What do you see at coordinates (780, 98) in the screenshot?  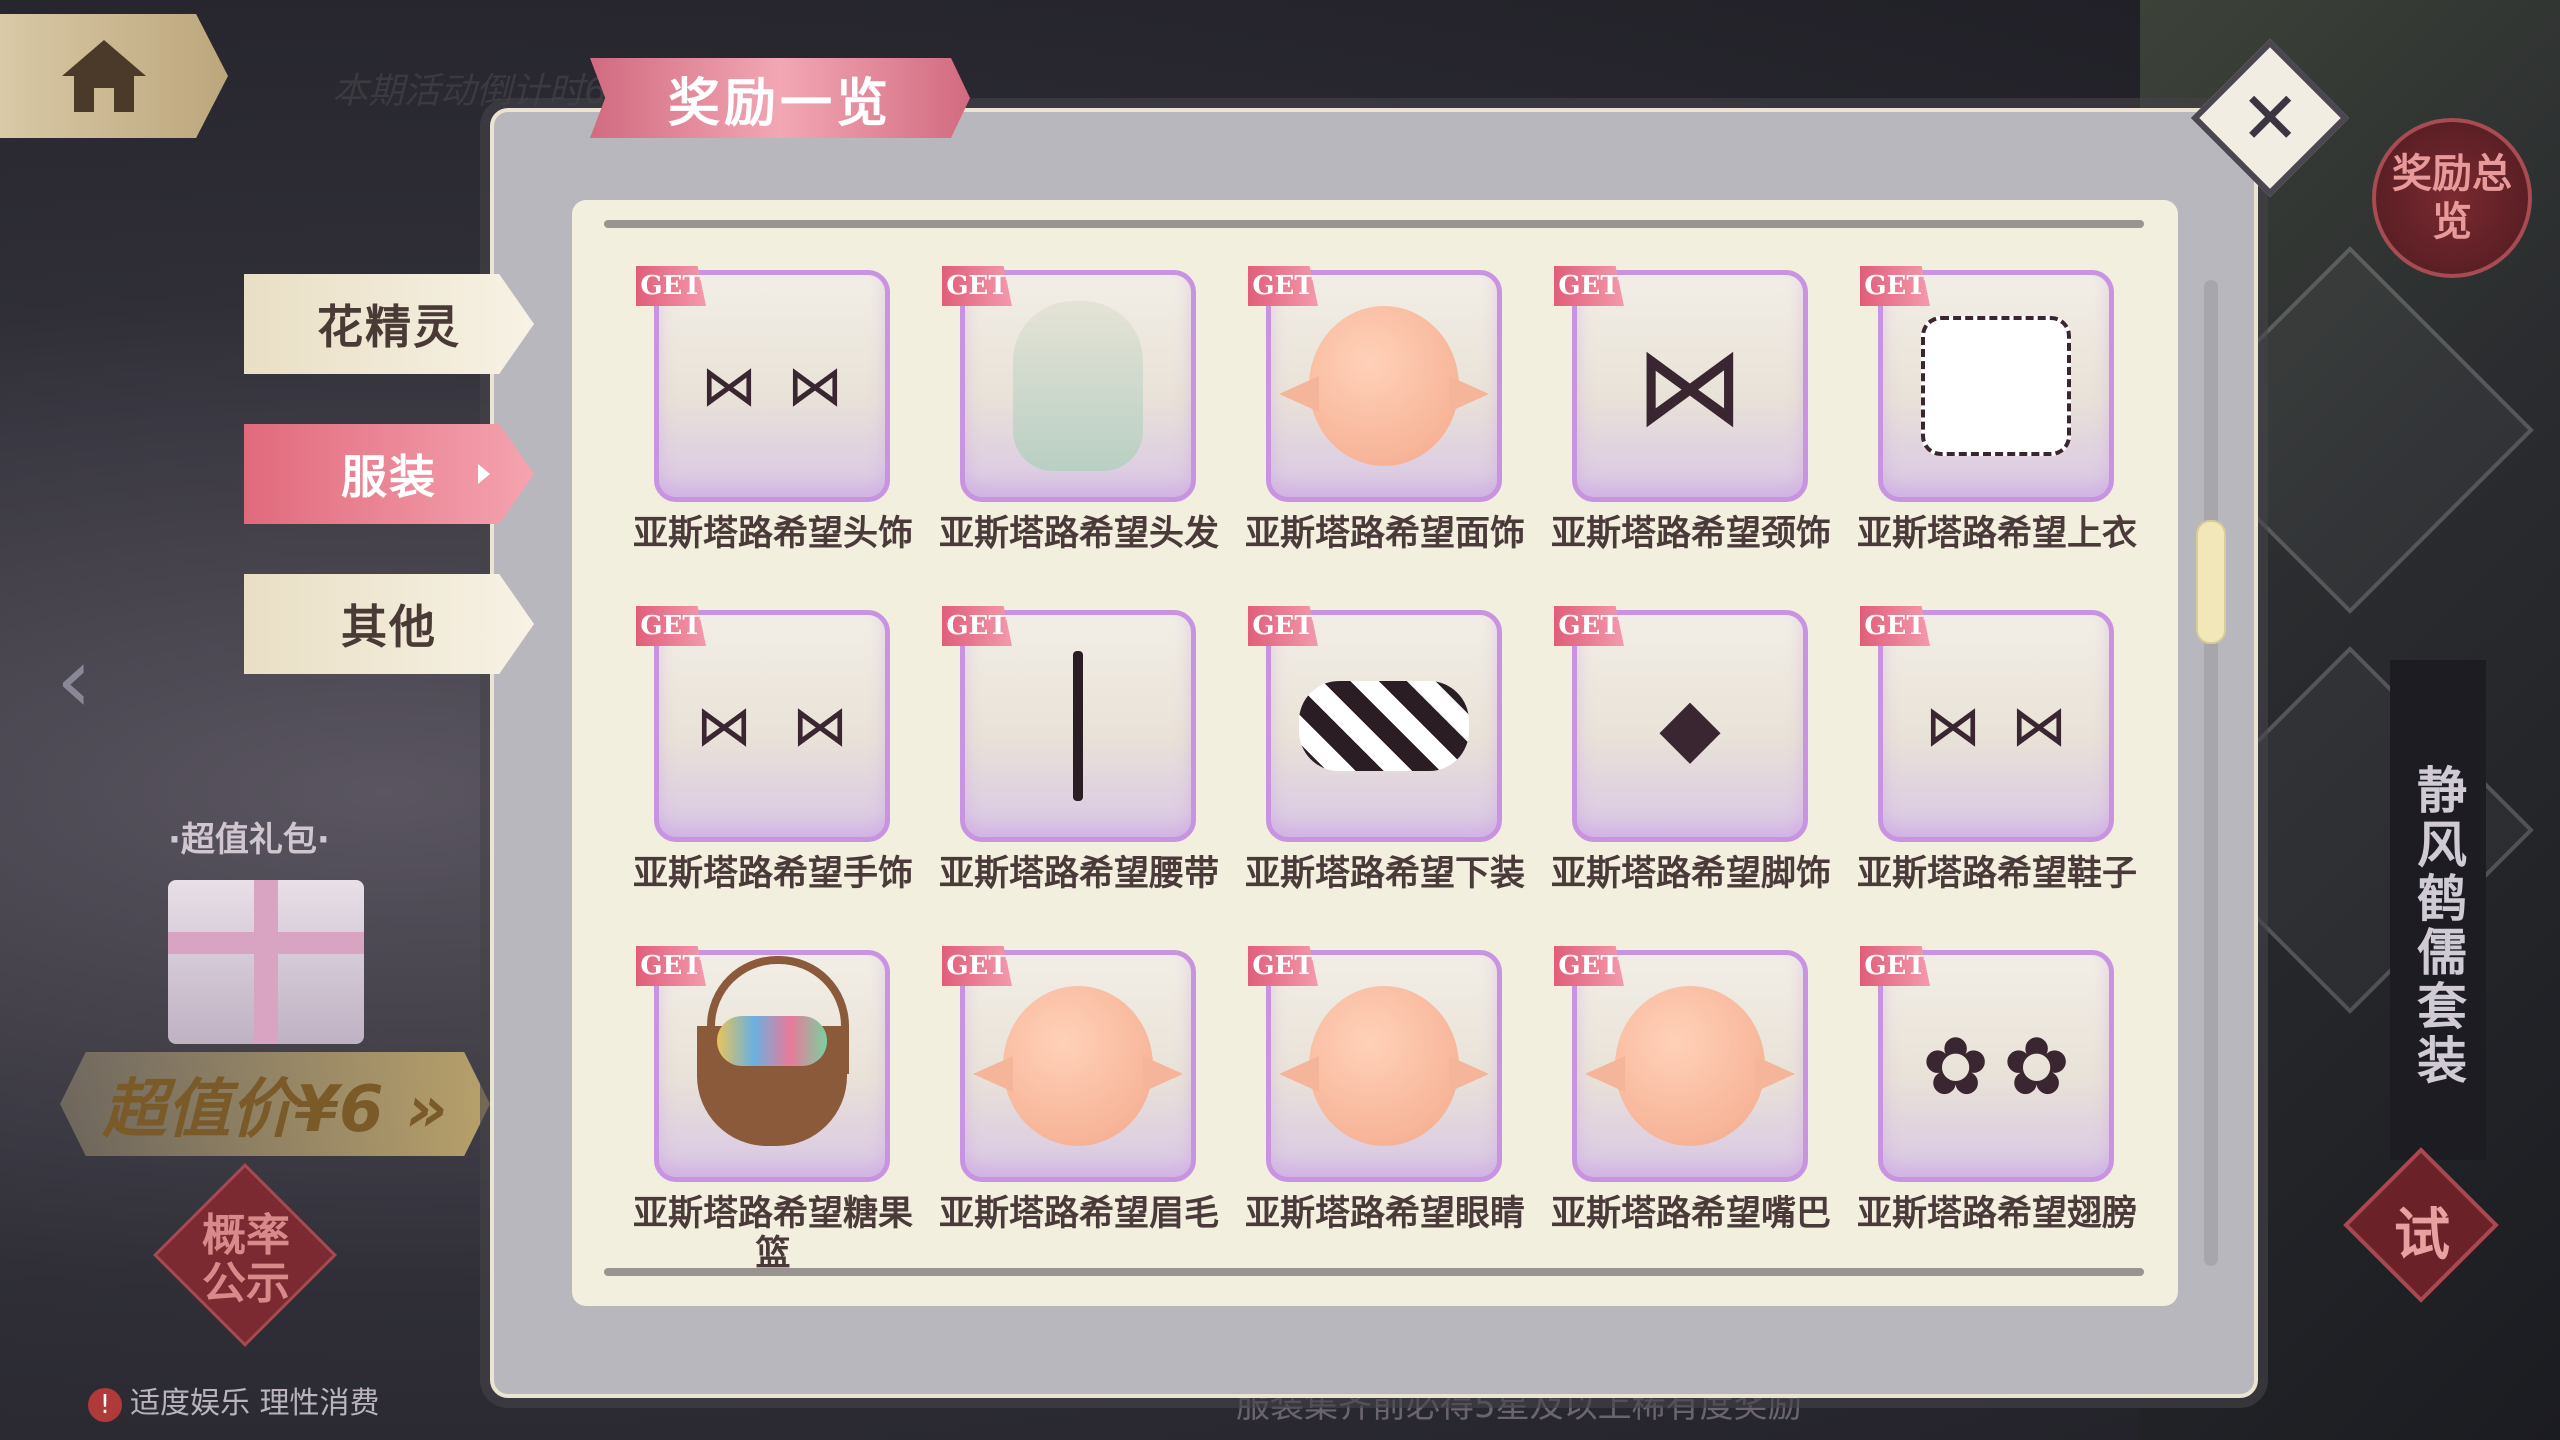 I see `modal-title: 奖励一览` at bounding box center [780, 98].